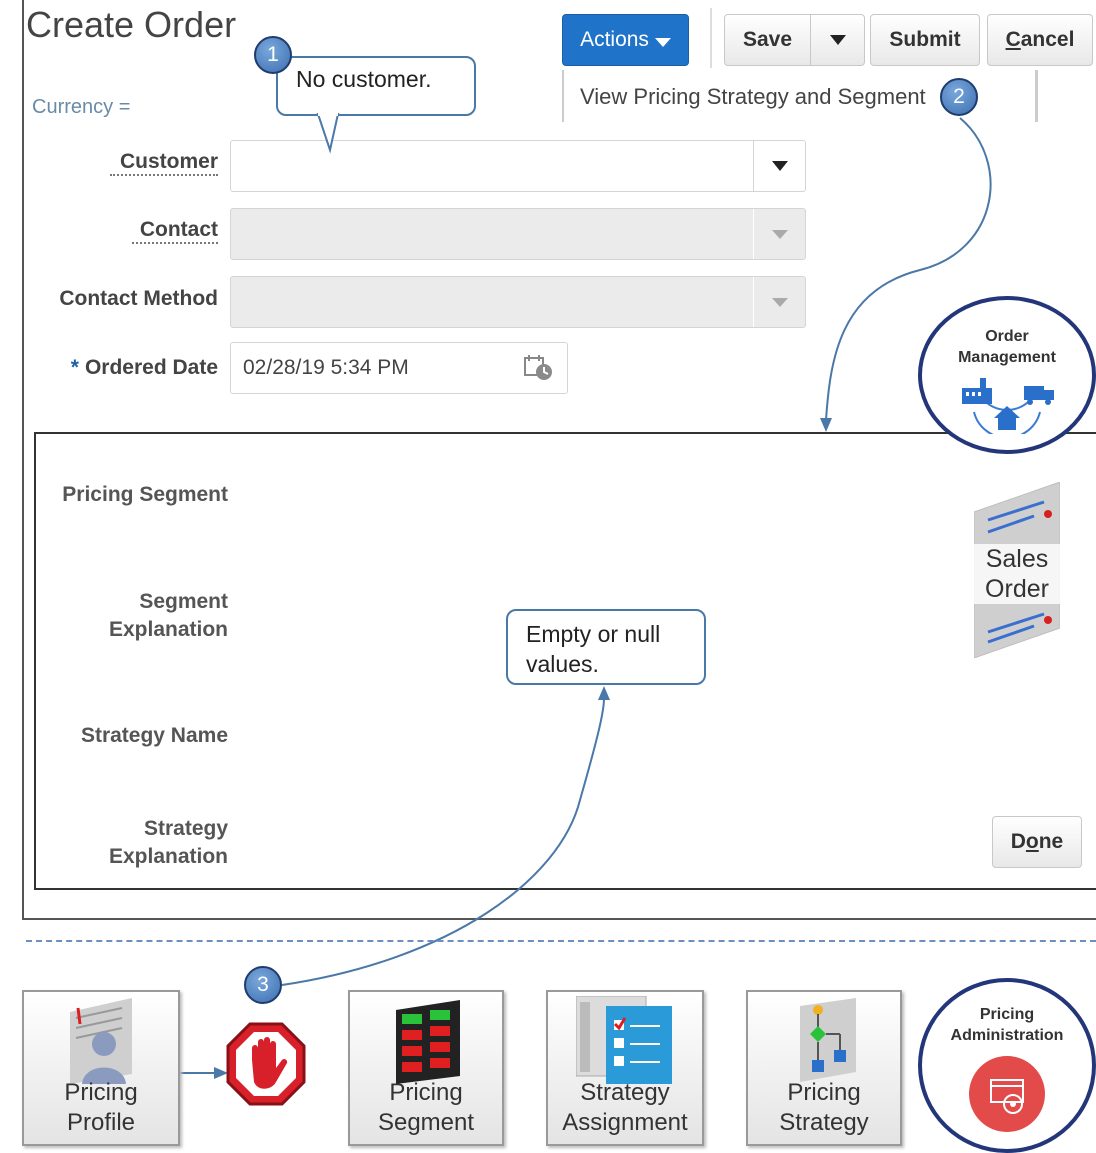 The image size is (1096, 1153). Describe the element at coordinates (154, 735) in the screenshot. I see `strategy-name-label: Strategy Name` at that location.